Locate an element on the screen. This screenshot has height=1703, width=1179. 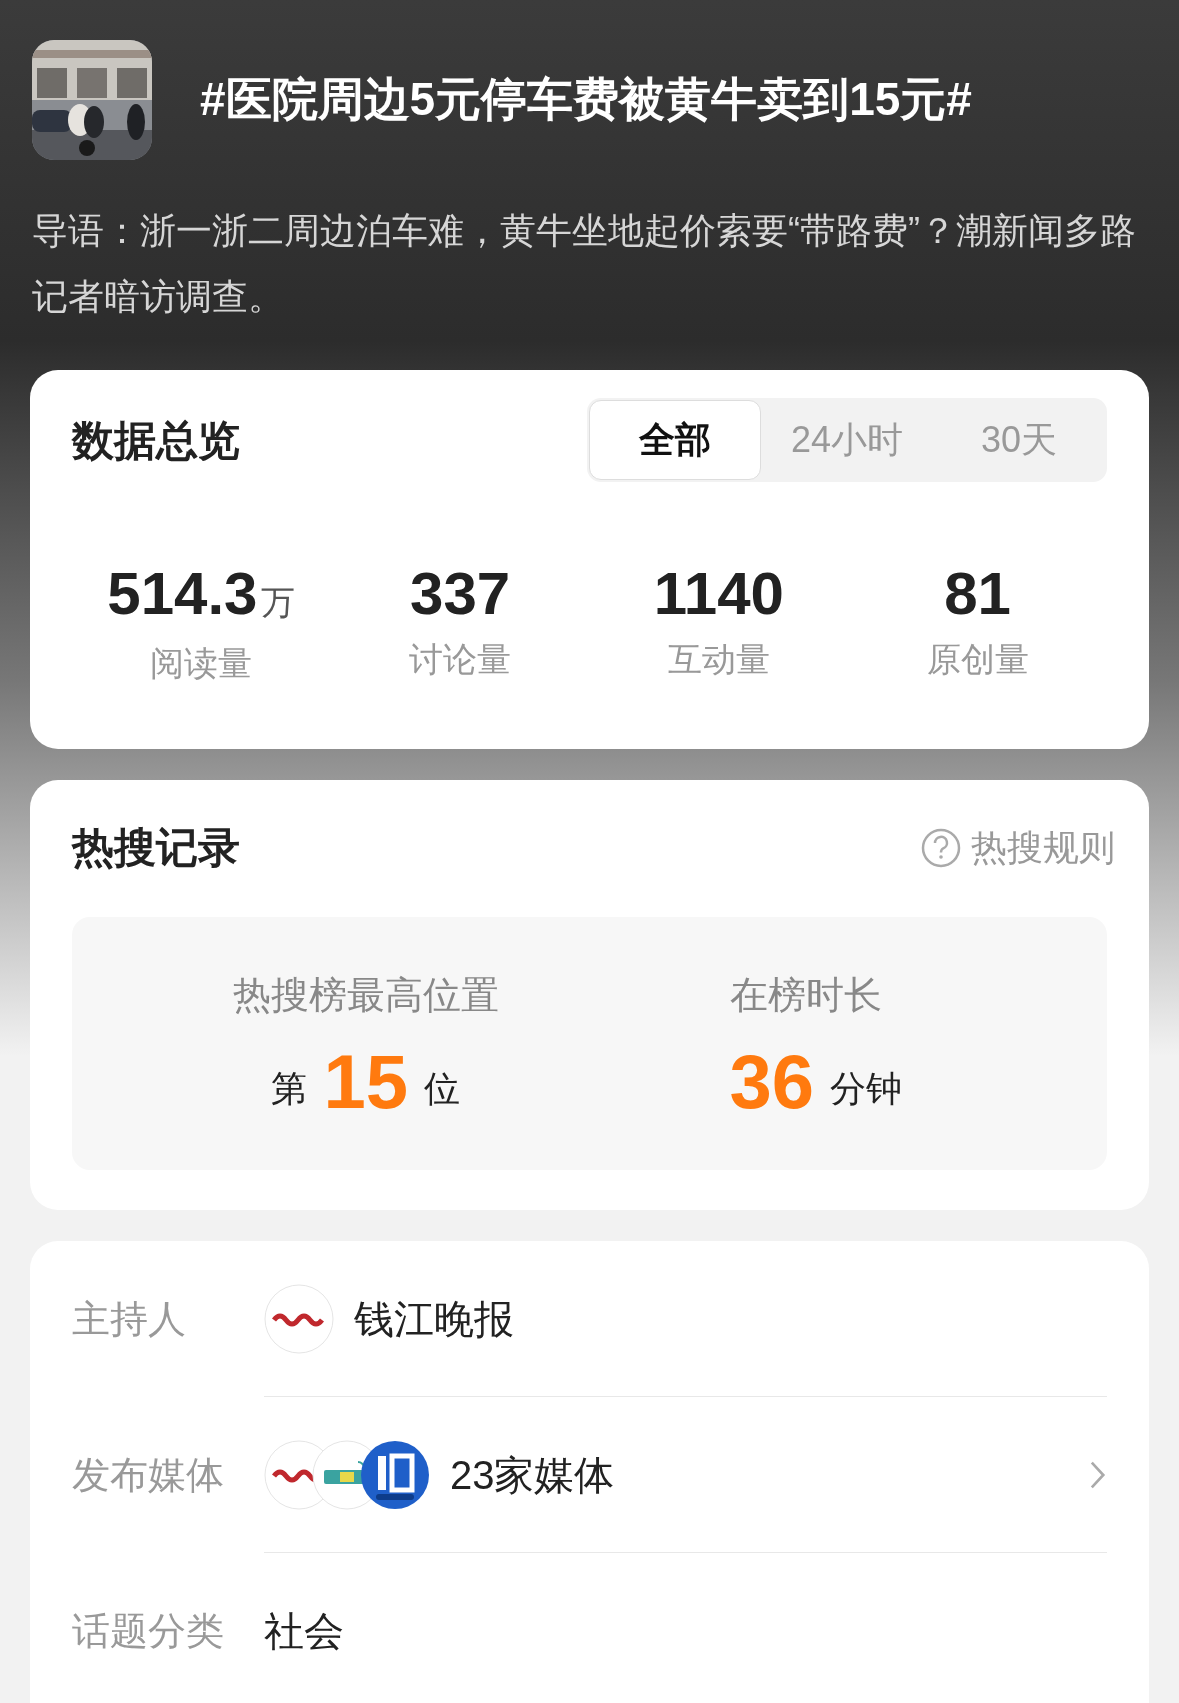
newspaper-logo-icon is located at coordinates (299, 1318).